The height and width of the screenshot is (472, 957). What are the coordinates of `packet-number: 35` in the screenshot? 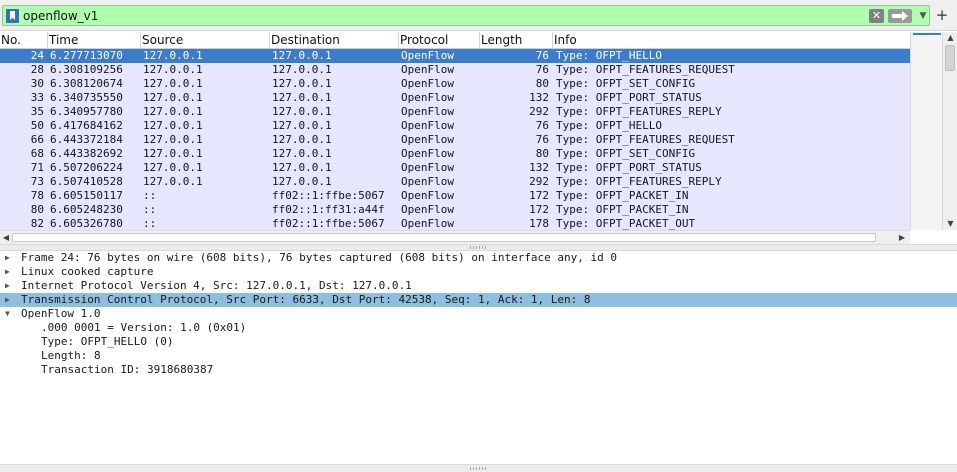 It's located at (37, 111).